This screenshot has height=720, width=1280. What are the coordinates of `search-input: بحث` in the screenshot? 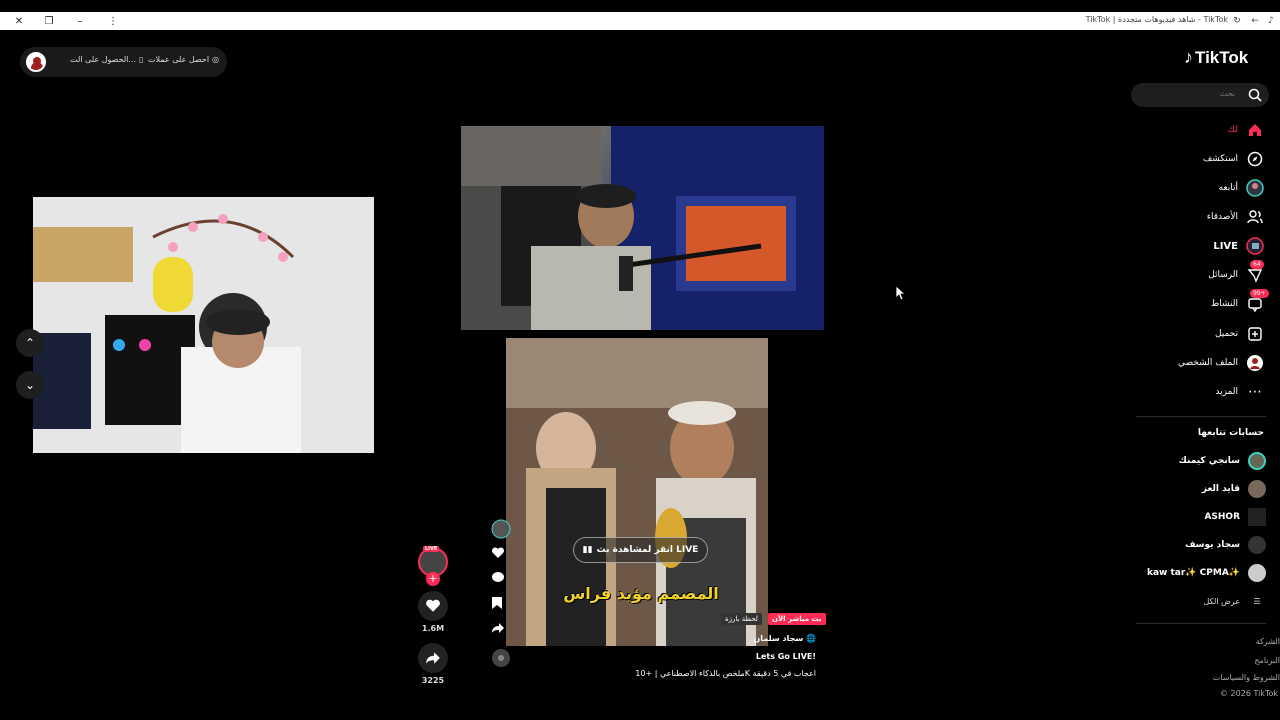 It's located at (1200, 95).